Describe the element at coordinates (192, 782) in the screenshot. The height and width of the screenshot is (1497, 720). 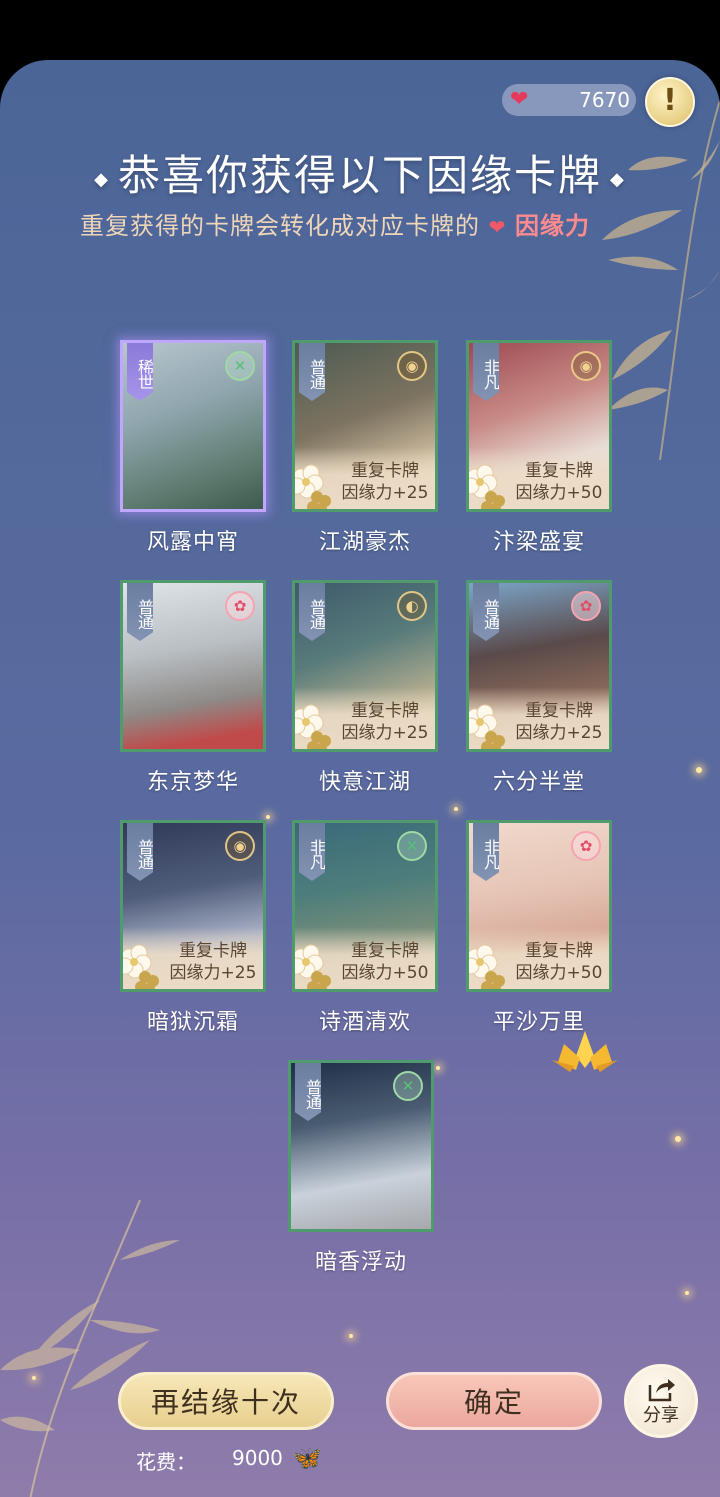
I see `card-name: 东京梦华` at that location.